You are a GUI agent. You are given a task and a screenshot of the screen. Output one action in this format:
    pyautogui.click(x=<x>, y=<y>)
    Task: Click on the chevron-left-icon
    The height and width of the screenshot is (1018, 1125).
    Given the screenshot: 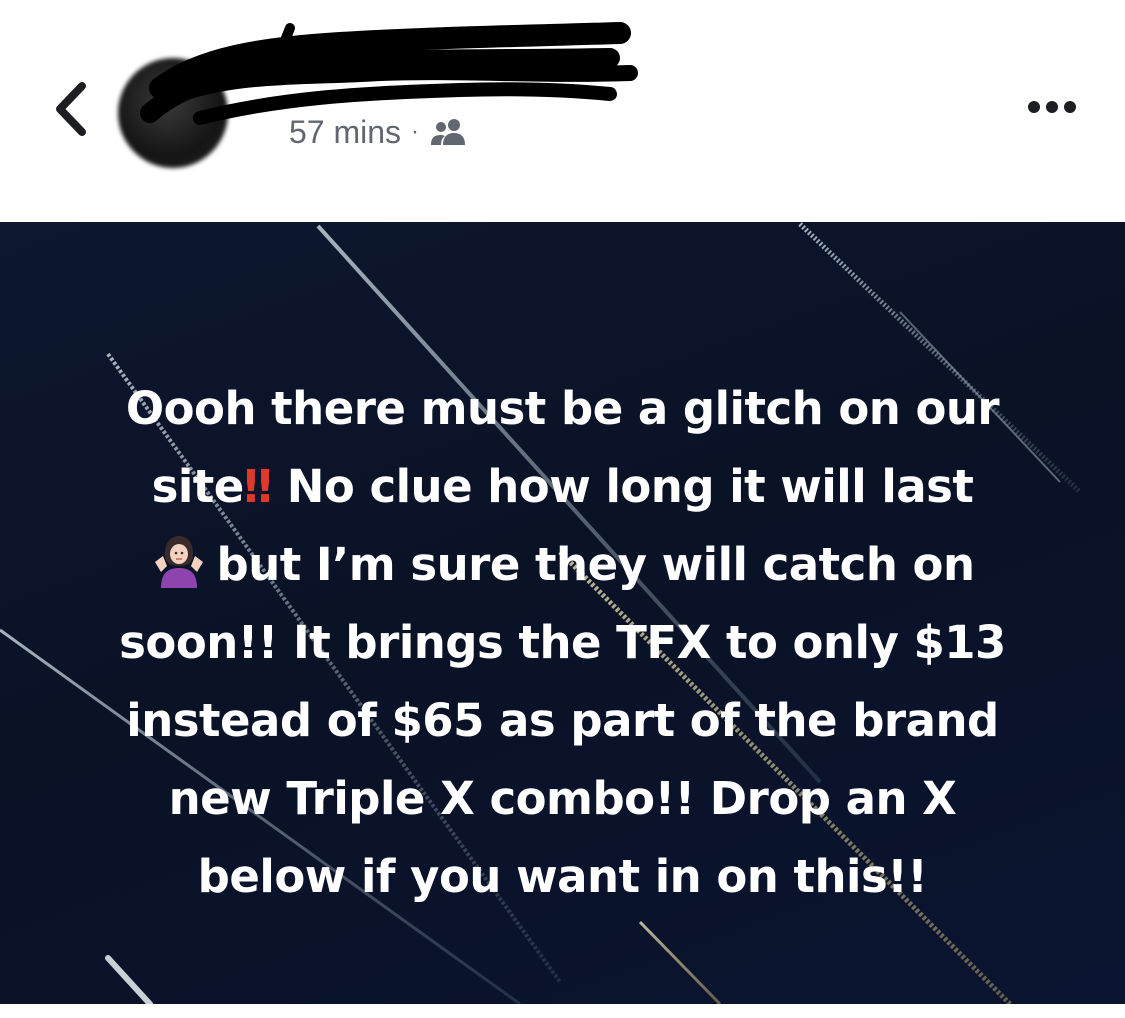 What is the action you would take?
    pyautogui.click(x=71, y=109)
    